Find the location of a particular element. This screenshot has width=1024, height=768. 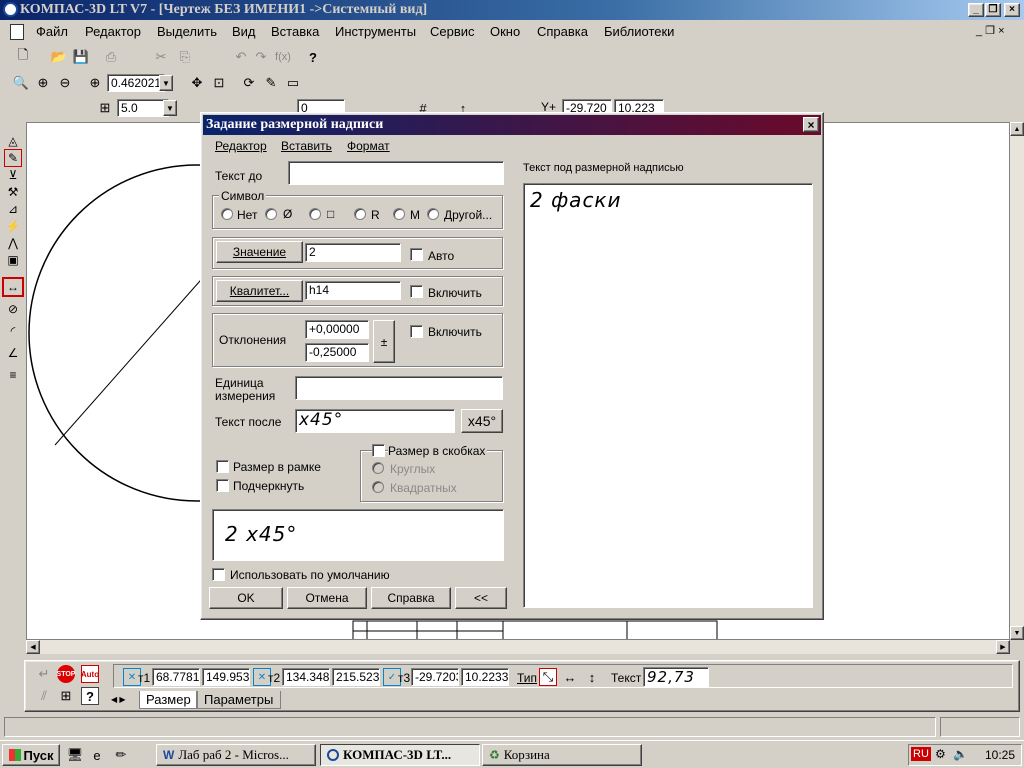

zoom-plus-icon: ⊕ is located at coordinates (43, 83).